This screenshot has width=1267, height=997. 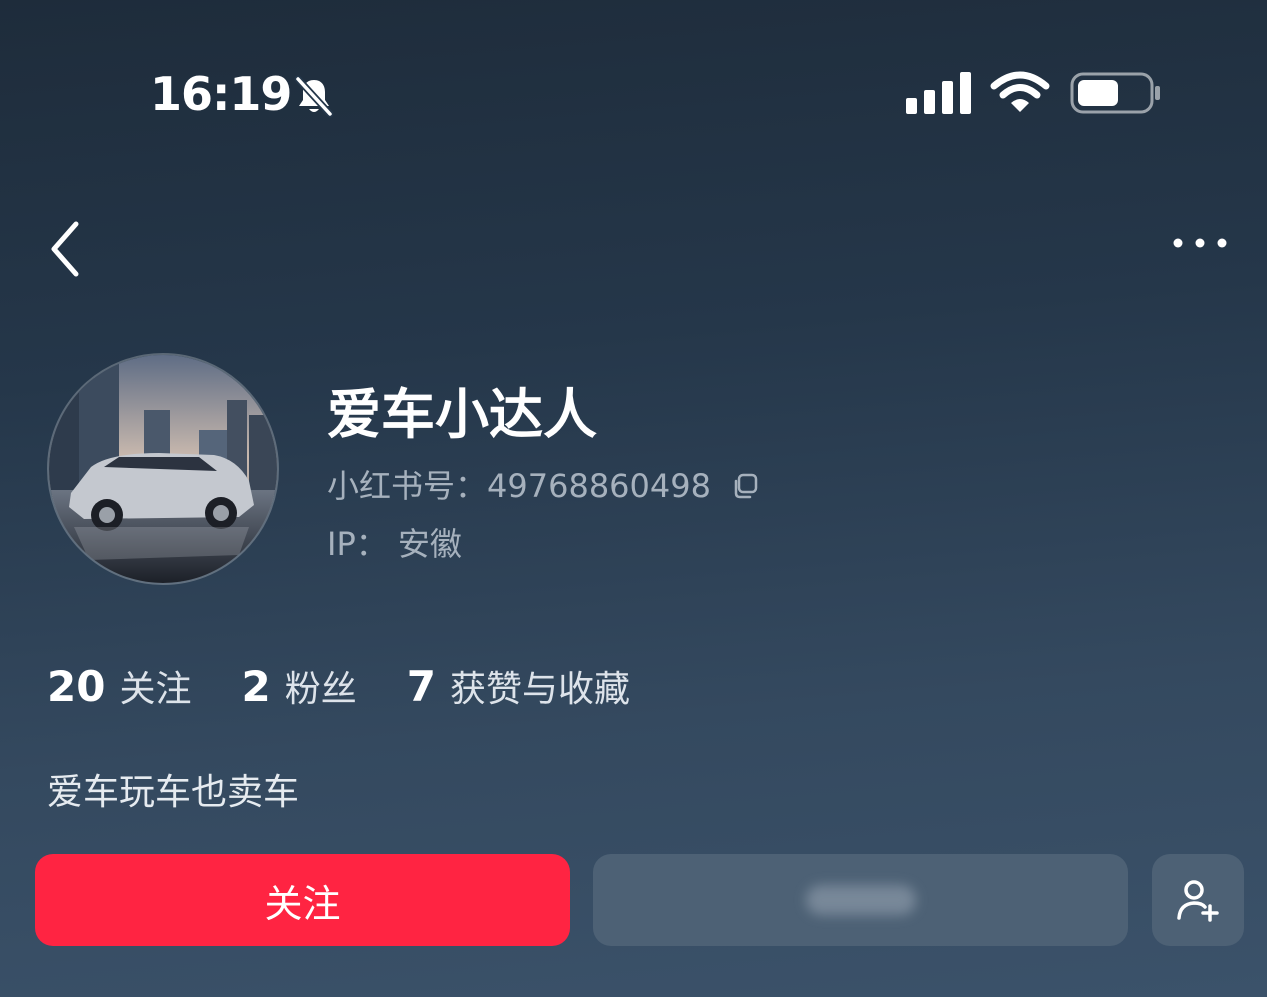 I want to click on wifi-icon, so click(x=1020, y=91).